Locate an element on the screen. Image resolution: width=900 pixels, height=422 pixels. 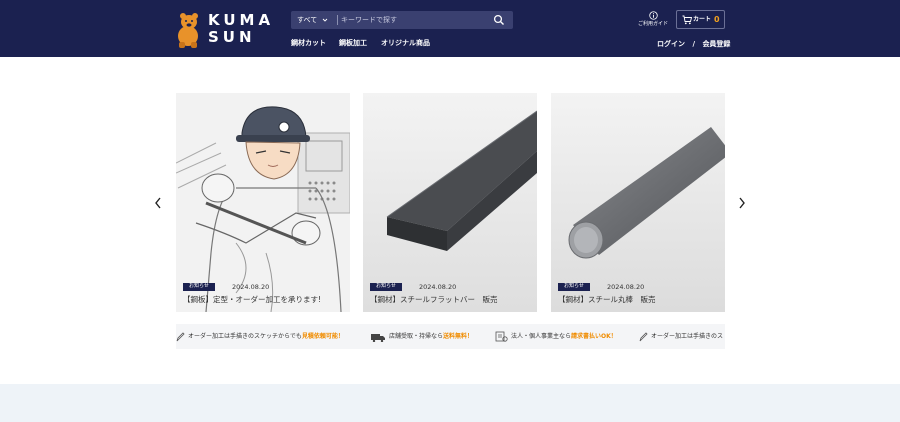
logo-text: KUMA SUN is located at coordinates (241, 29).